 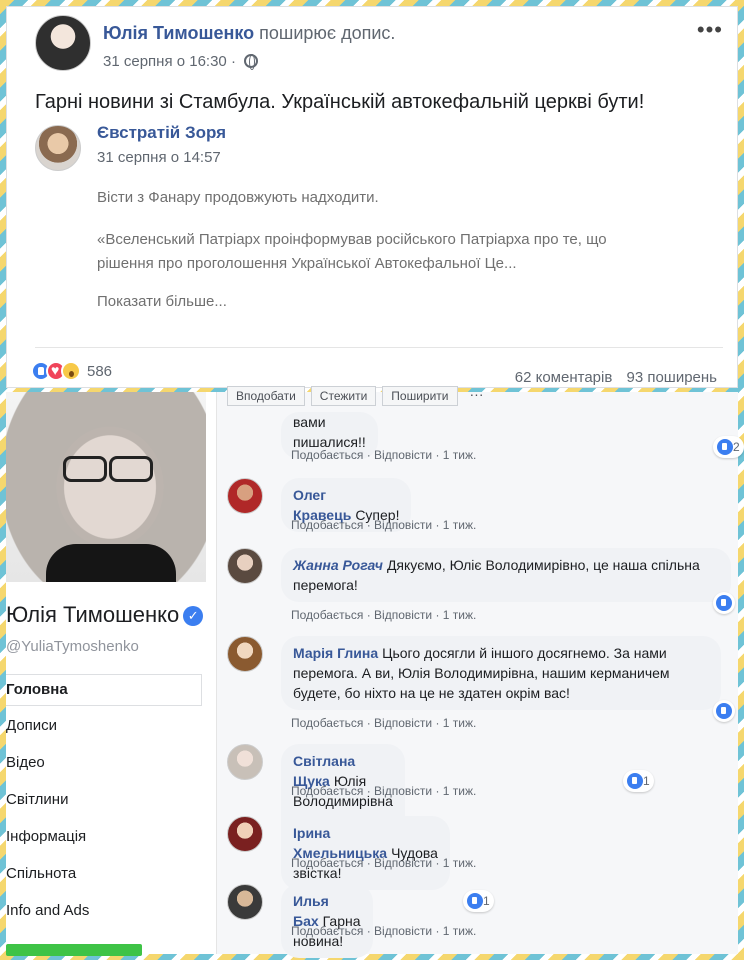 What do you see at coordinates (193, 616) in the screenshot?
I see `verified-badge-icon: ✓` at bounding box center [193, 616].